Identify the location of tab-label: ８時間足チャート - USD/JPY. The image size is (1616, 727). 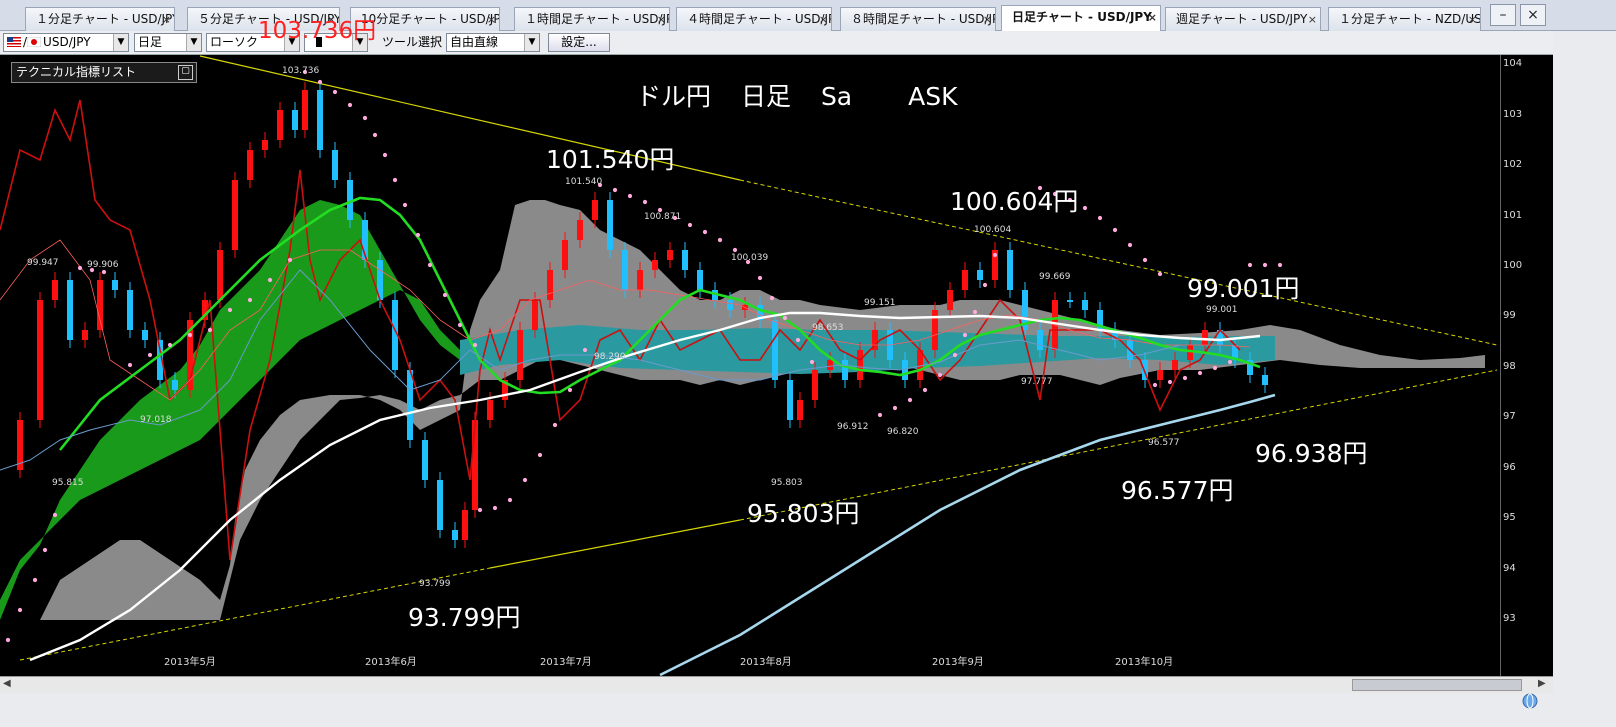
(923, 19).